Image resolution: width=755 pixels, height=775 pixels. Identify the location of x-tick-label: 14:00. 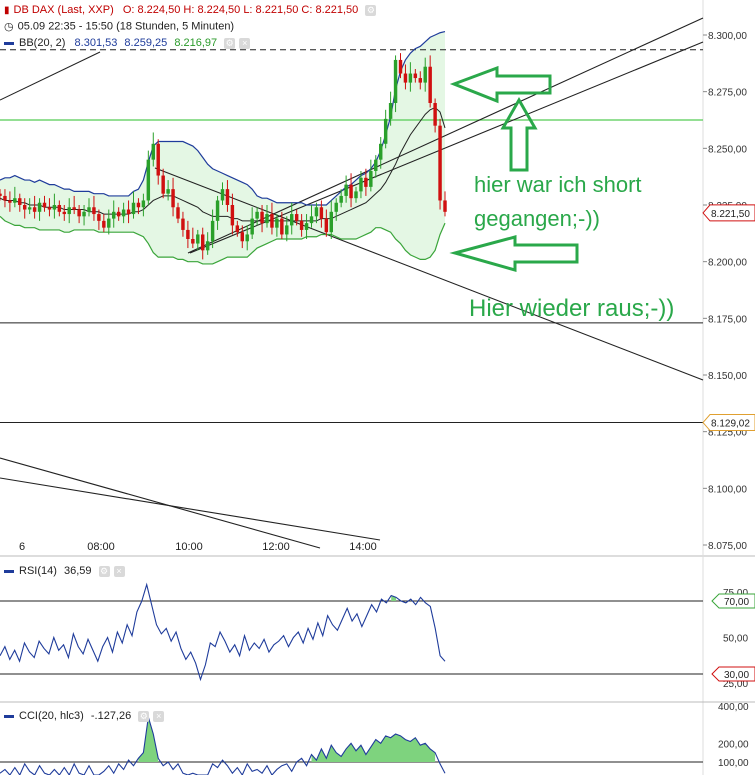
(363, 547).